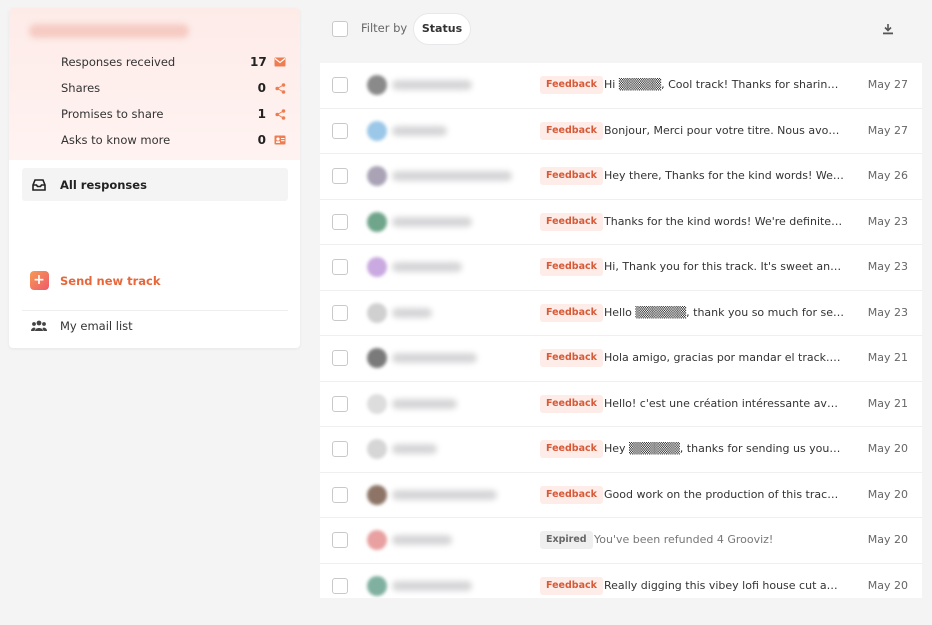  I want to click on stat-responses-received: Responses received 17, so click(173, 62).